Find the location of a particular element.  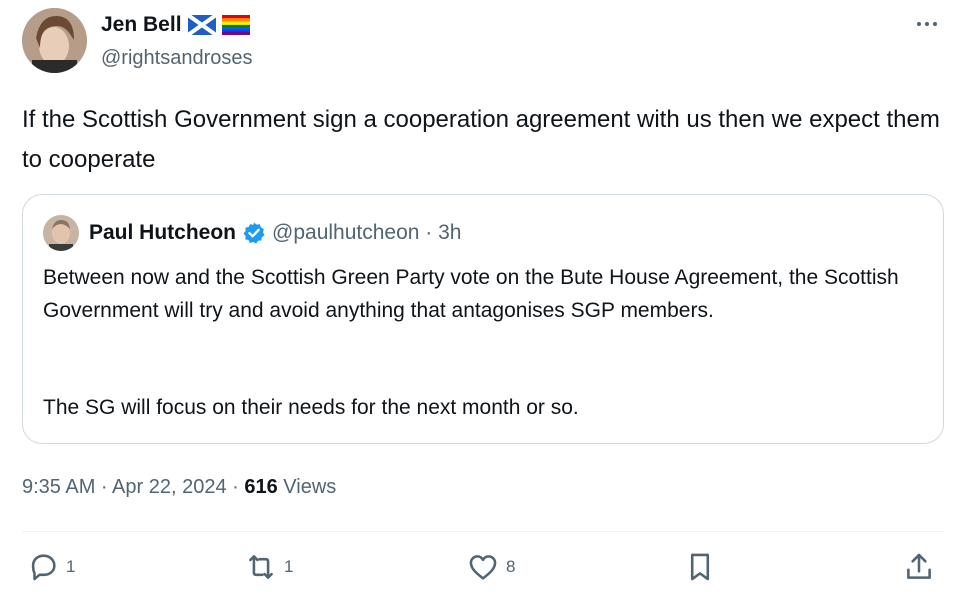

quoted-tweet-header: Paul Hutcheon @paulhutcheon · 3h is located at coordinates (252, 233).